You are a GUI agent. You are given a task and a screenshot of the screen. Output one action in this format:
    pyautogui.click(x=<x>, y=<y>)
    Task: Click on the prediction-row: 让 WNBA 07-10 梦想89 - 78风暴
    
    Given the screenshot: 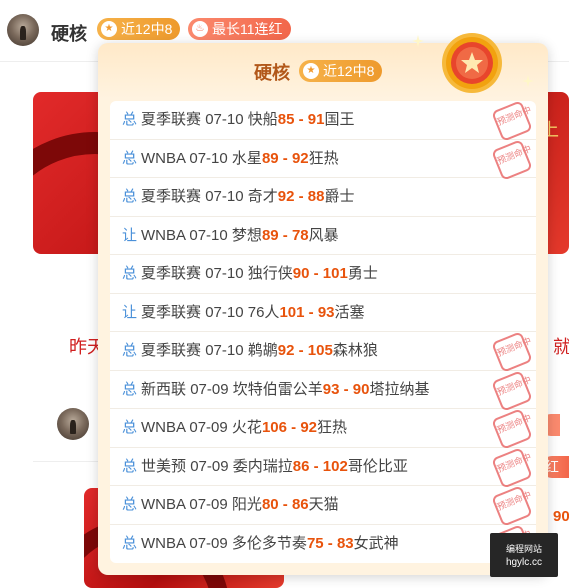 What is the action you would take?
    pyautogui.click(x=323, y=236)
    